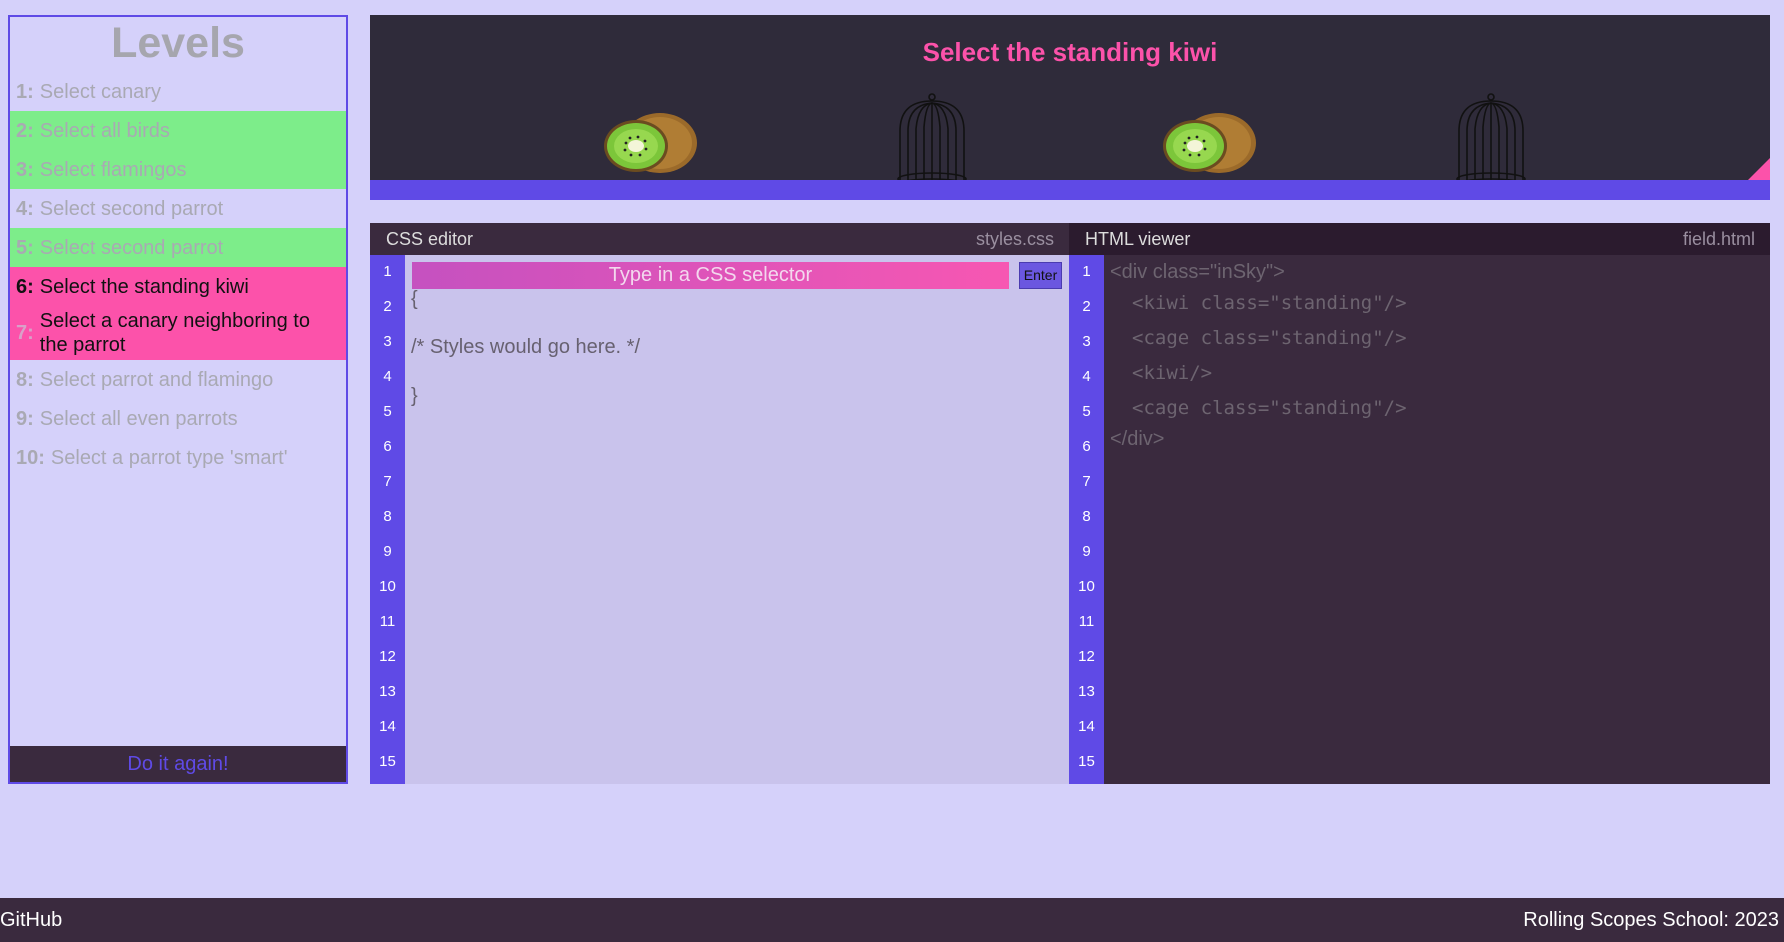  What do you see at coordinates (1070, 52) in the screenshot?
I see `task-title: Select the standing kiwi` at bounding box center [1070, 52].